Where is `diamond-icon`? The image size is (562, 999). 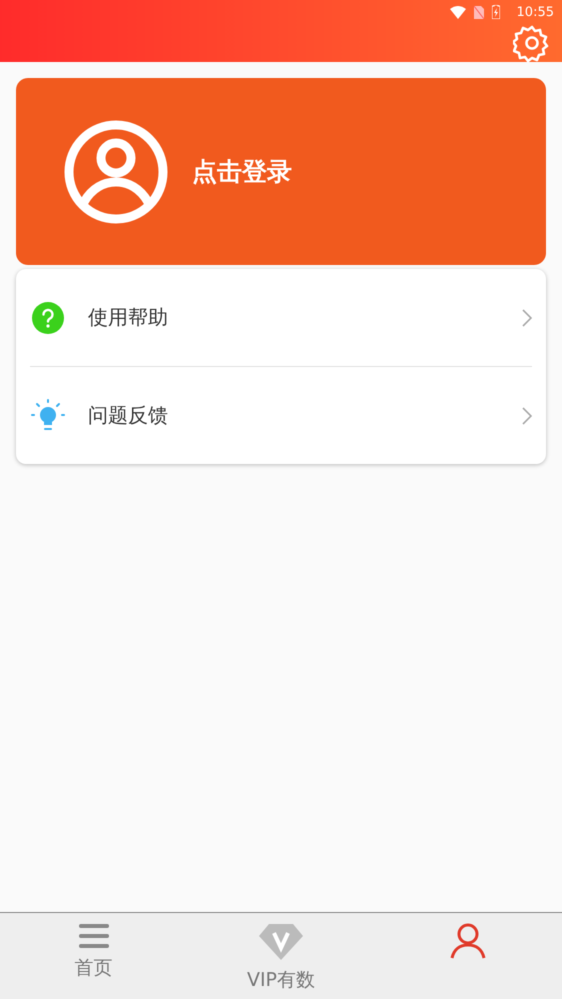
diamond-icon is located at coordinates (280, 942).